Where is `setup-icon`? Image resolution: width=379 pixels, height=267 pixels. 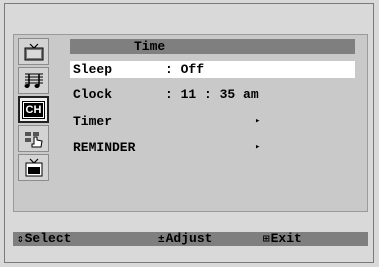 setup-icon is located at coordinates (33, 138).